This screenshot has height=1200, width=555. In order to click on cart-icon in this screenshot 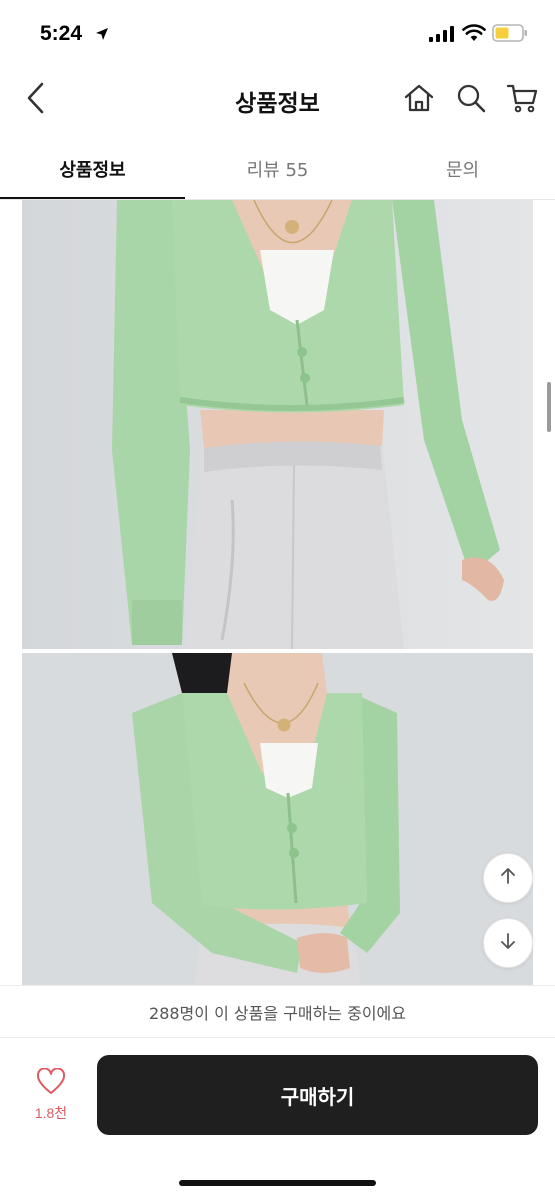, I will do `click(522, 100)`.